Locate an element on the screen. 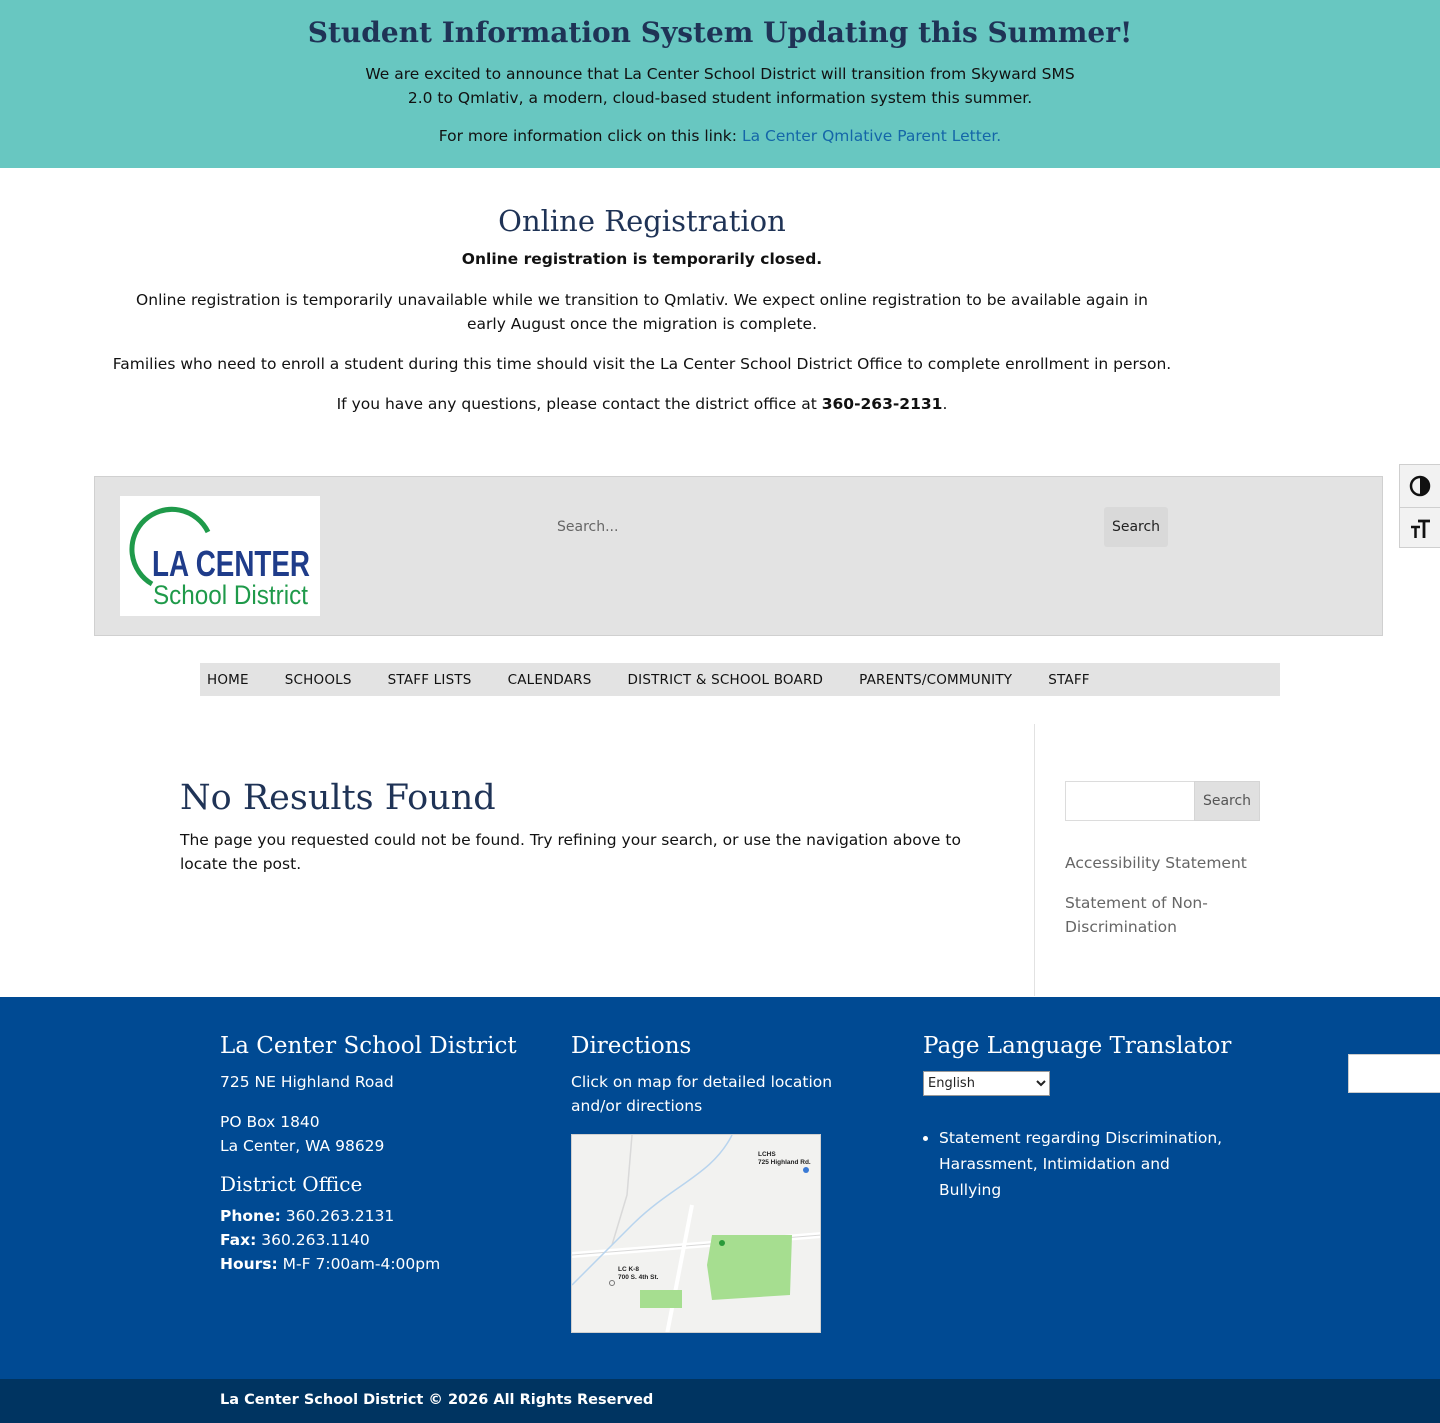 This screenshot has height=1423, width=1440. map-label-lck8-address: 700 S. 4th St. is located at coordinates (638, 1277).